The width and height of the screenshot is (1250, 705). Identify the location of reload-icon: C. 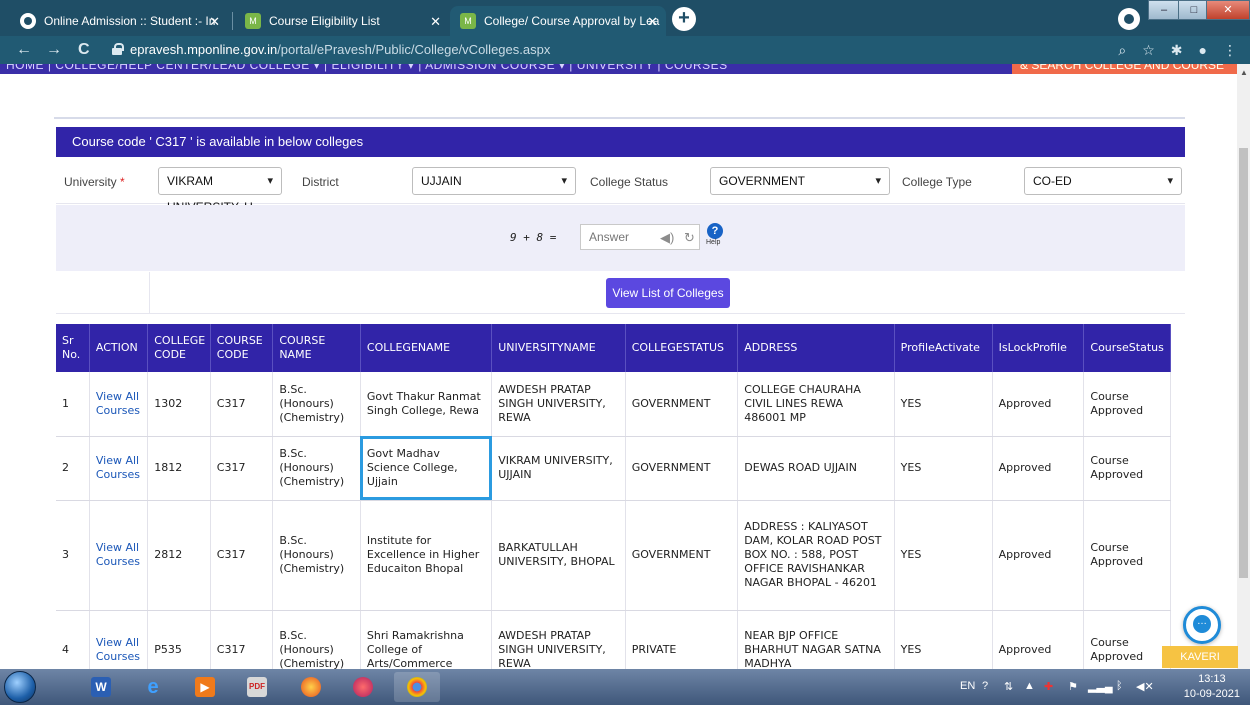
(84, 50).